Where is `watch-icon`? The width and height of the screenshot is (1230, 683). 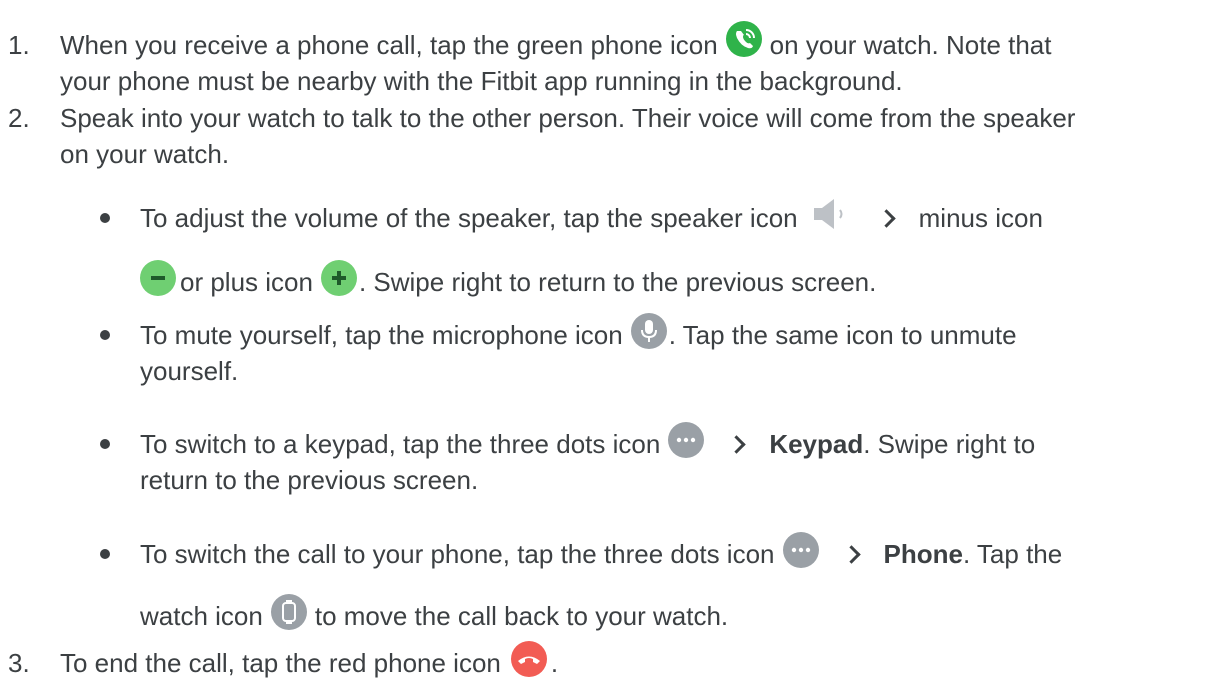 watch-icon is located at coordinates (288, 612).